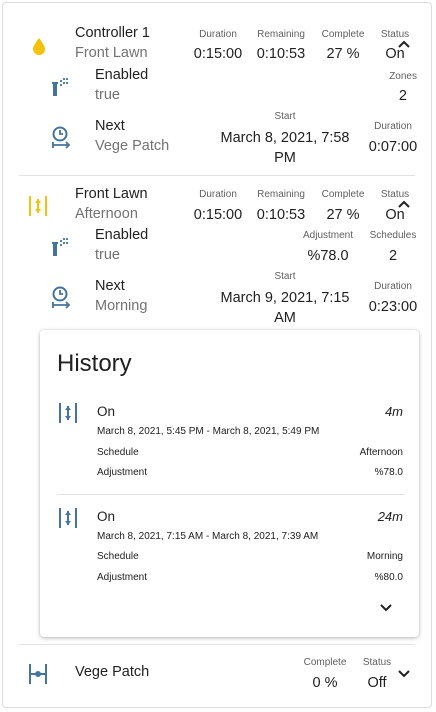 The height and width of the screenshot is (712, 436). I want to click on history-entry-schedule-value: Afternoon, so click(381, 452).